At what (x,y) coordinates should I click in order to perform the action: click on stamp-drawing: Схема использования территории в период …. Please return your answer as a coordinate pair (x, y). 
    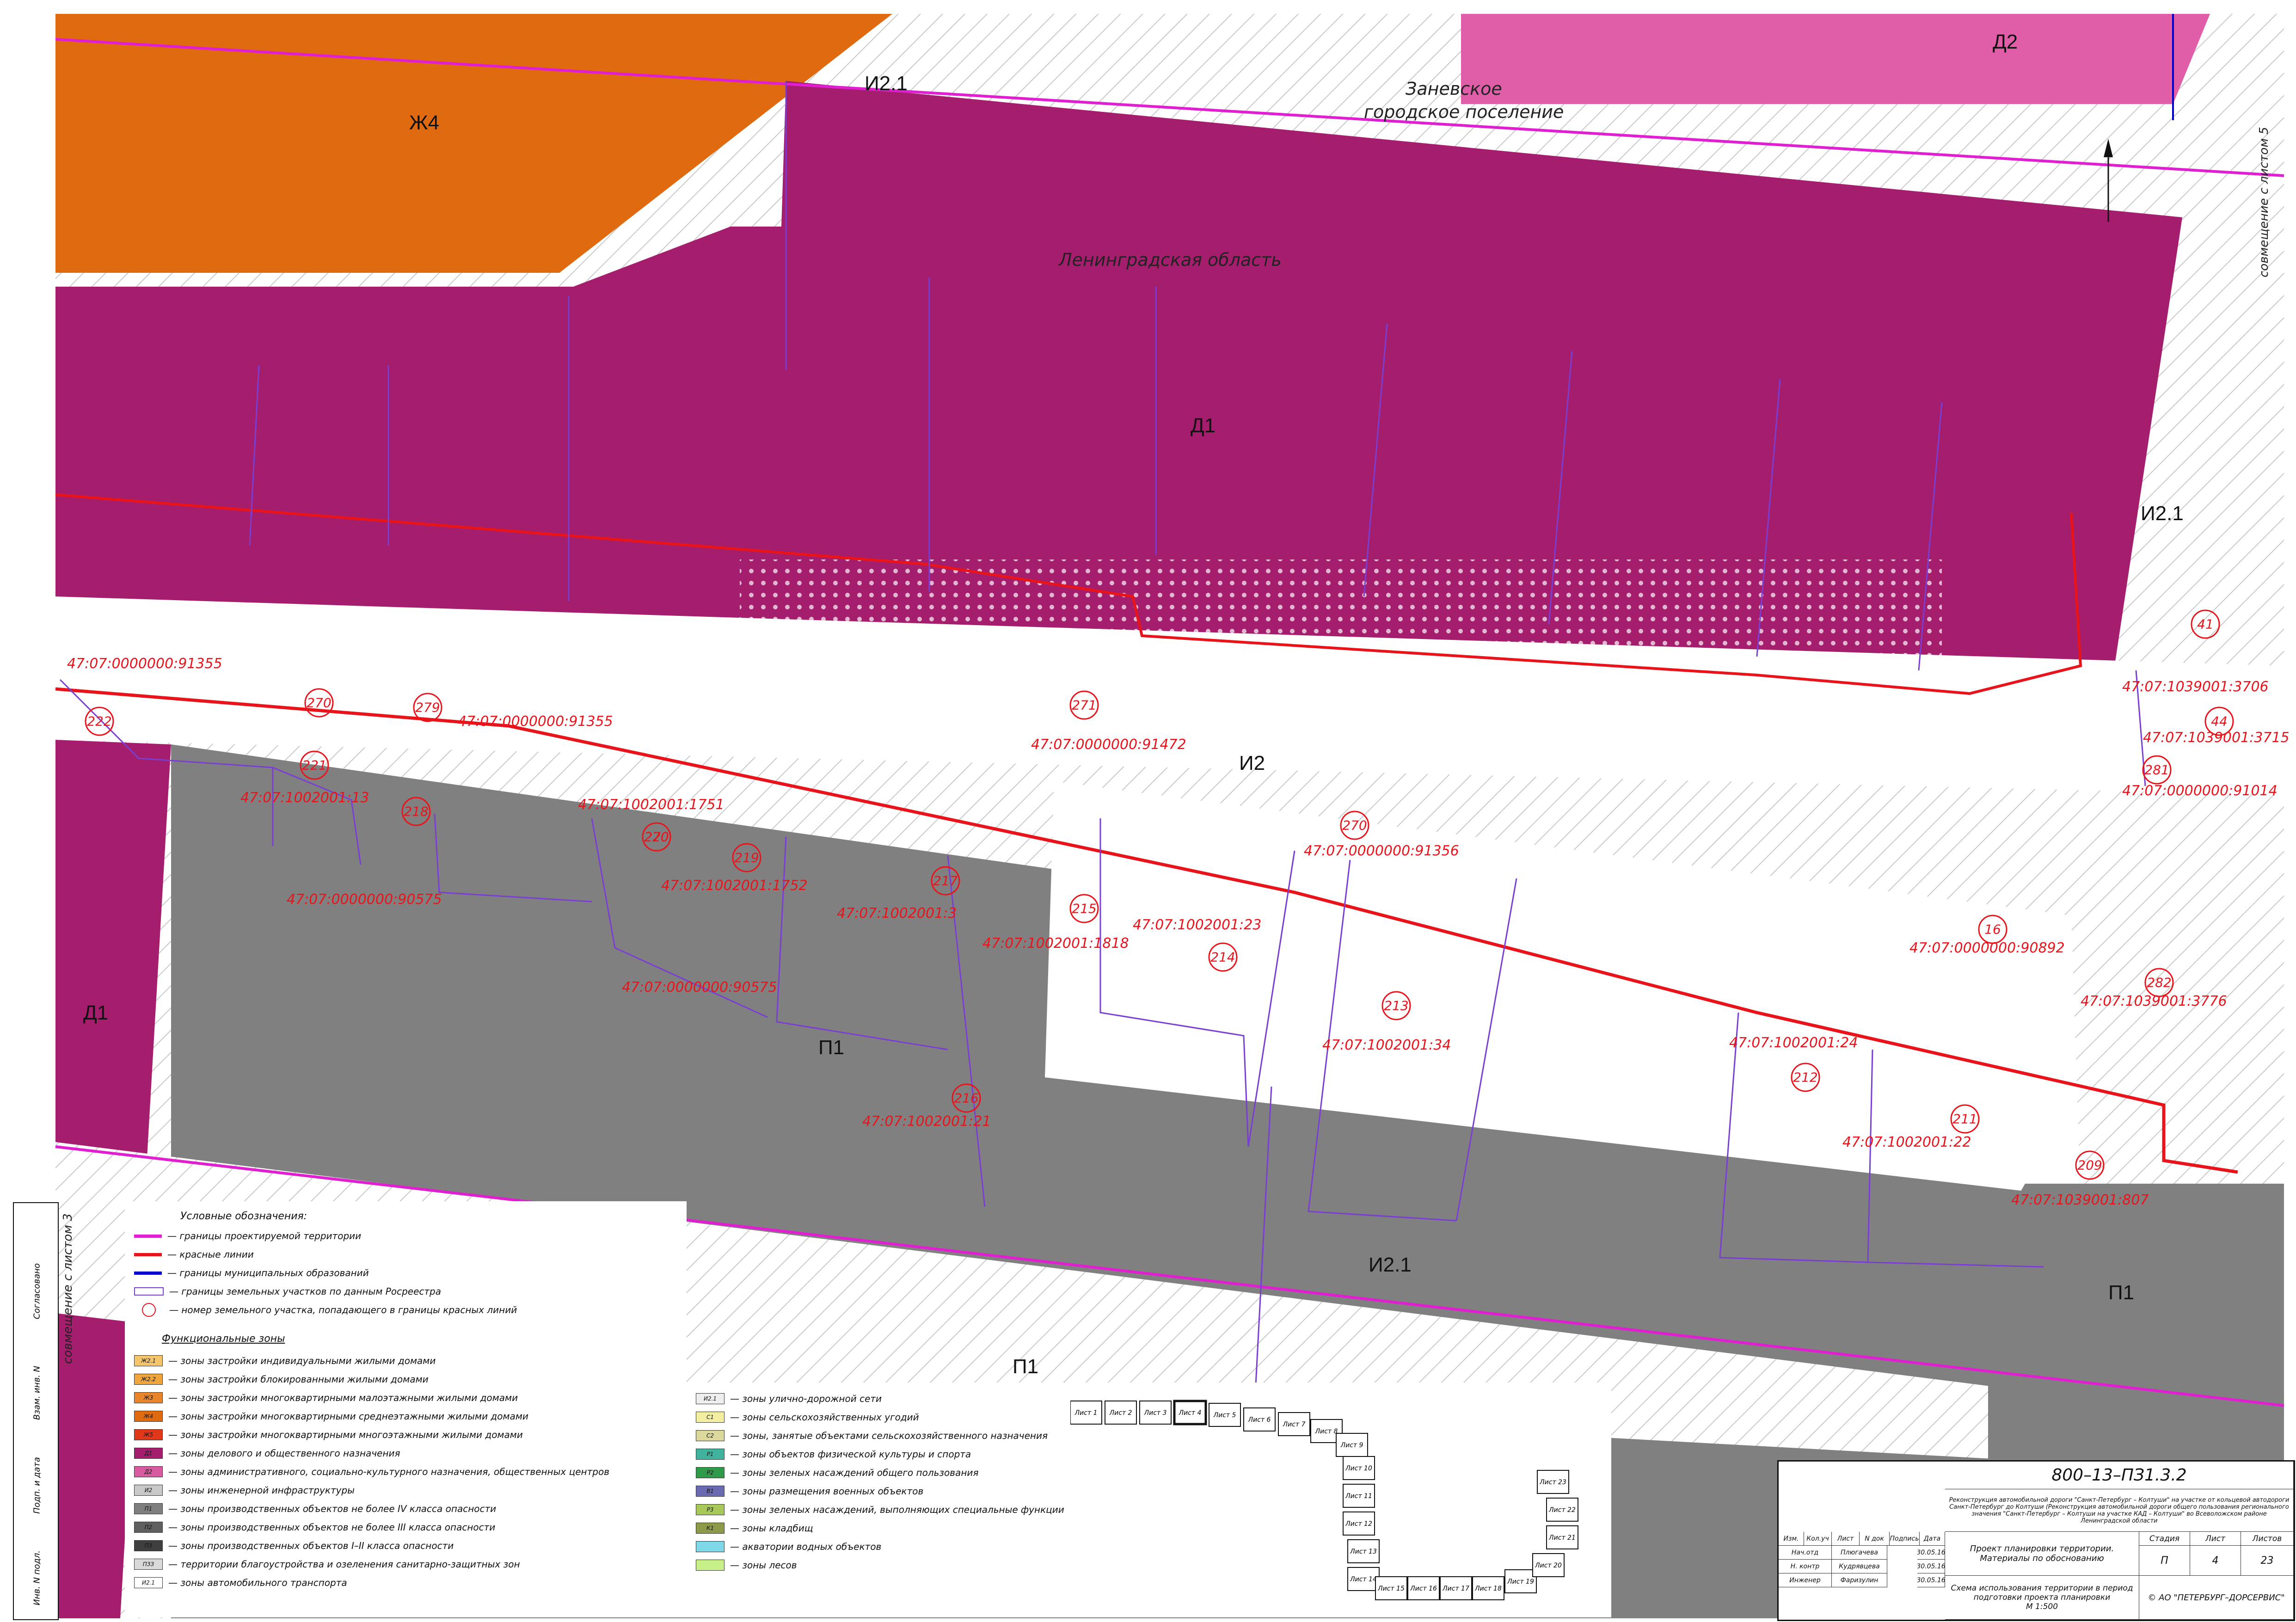
    Looking at the image, I should click on (2042, 1598).